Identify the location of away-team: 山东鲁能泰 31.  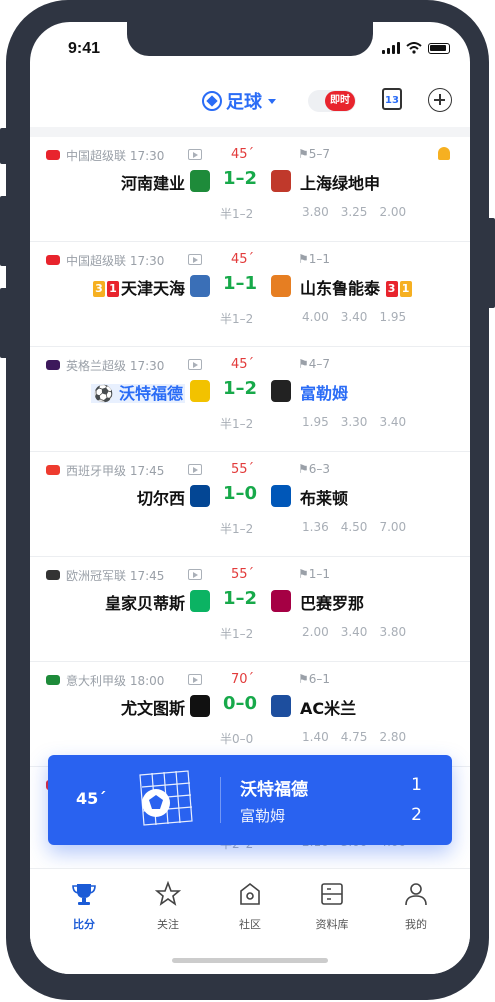
(357, 287).